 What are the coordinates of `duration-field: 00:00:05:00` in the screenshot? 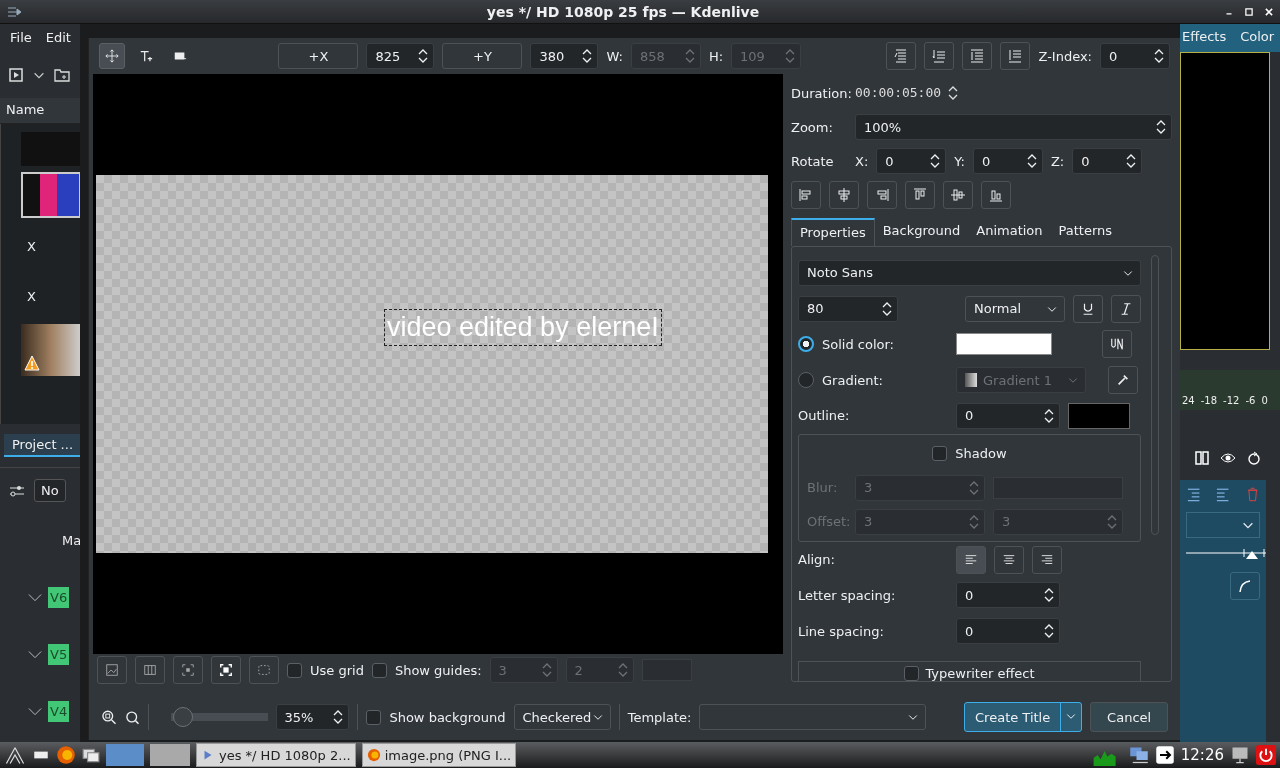 It's located at (907, 93).